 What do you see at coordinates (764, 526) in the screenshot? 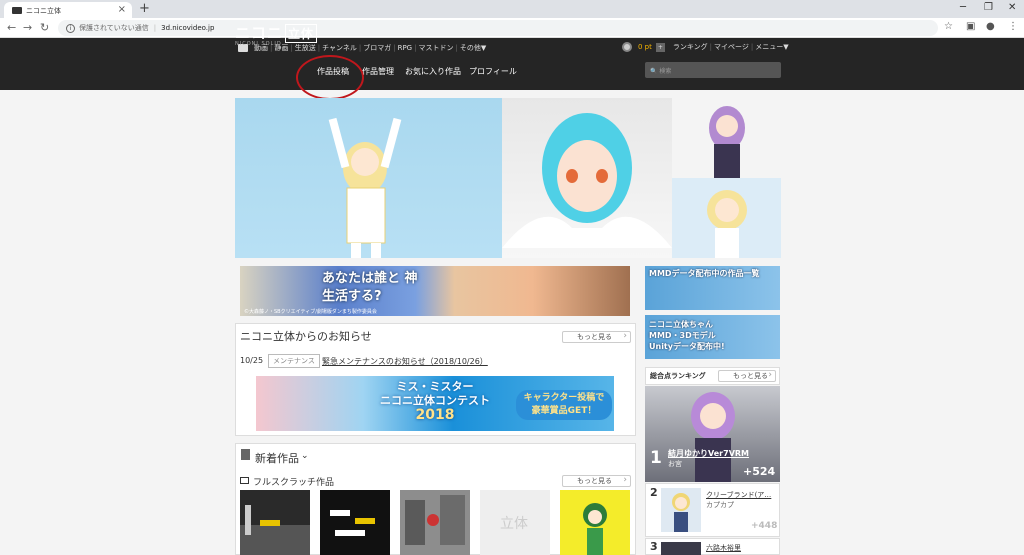
I see `ranking-2-score: +448` at bounding box center [764, 526].